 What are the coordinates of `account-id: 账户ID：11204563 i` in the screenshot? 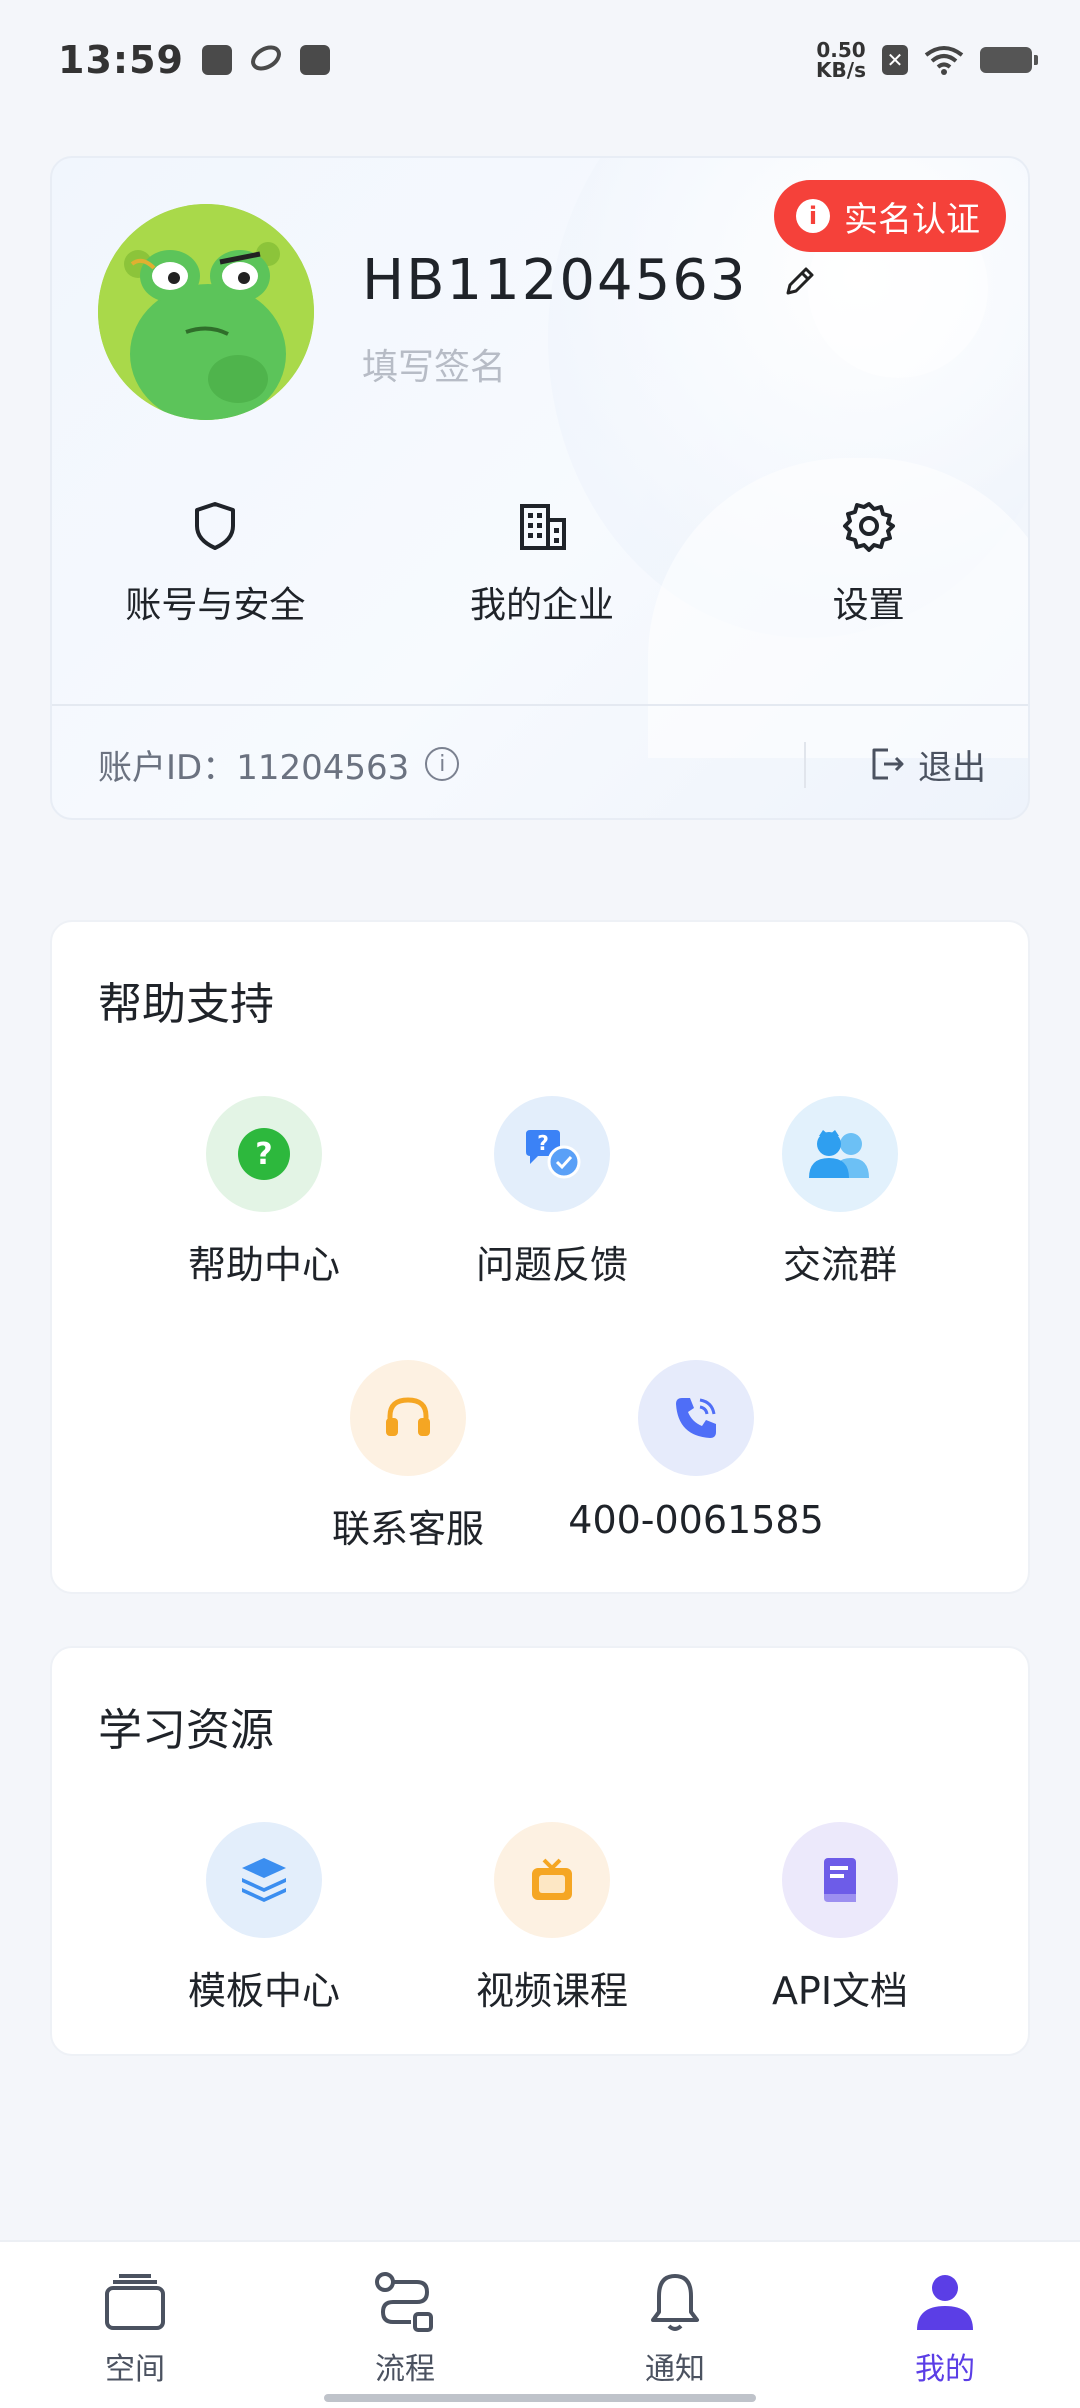 It's located at (279, 764).